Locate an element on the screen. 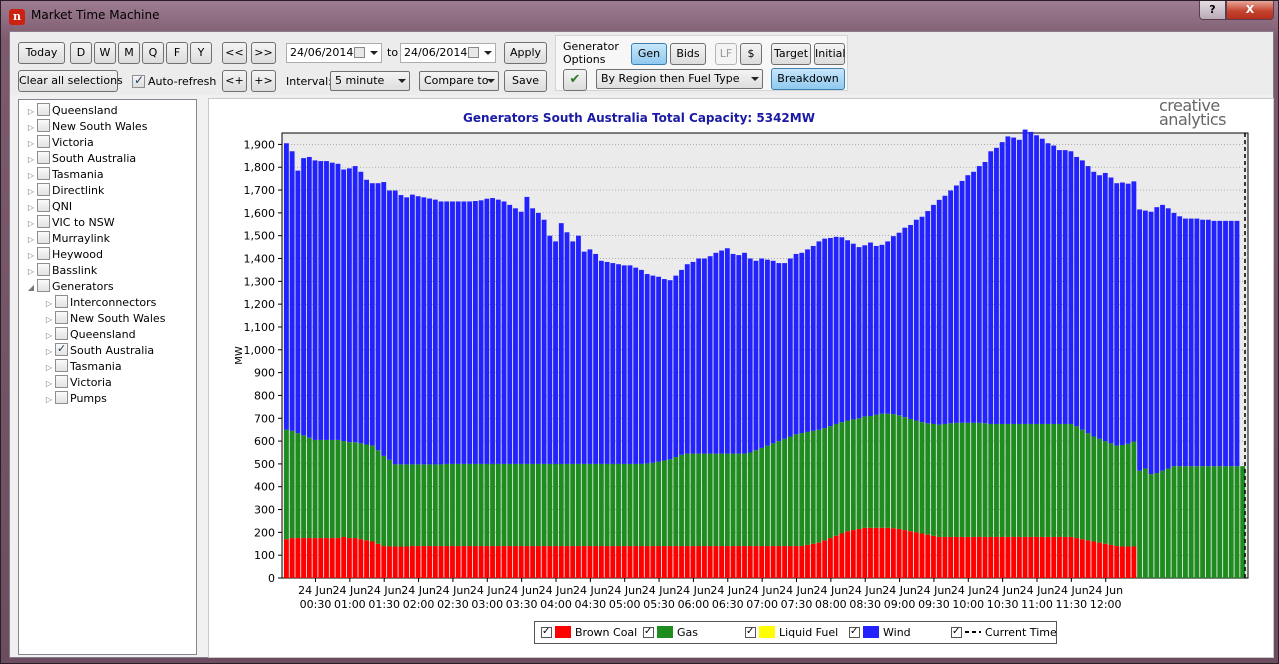  legend-item: Gas is located at coordinates (670, 632).